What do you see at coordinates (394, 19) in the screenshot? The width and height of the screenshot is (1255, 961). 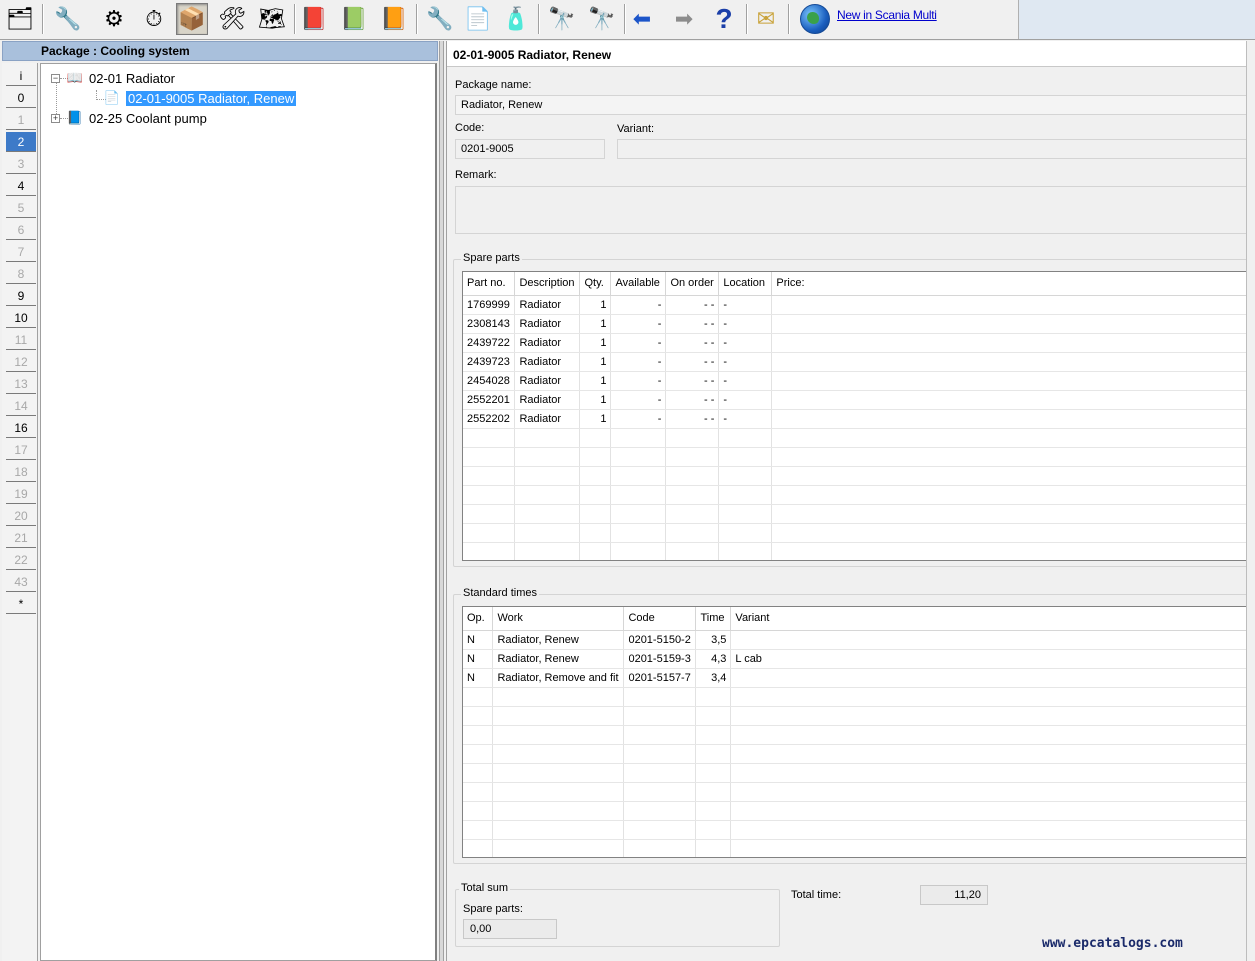 I see `book-edit-button: 📙` at bounding box center [394, 19].